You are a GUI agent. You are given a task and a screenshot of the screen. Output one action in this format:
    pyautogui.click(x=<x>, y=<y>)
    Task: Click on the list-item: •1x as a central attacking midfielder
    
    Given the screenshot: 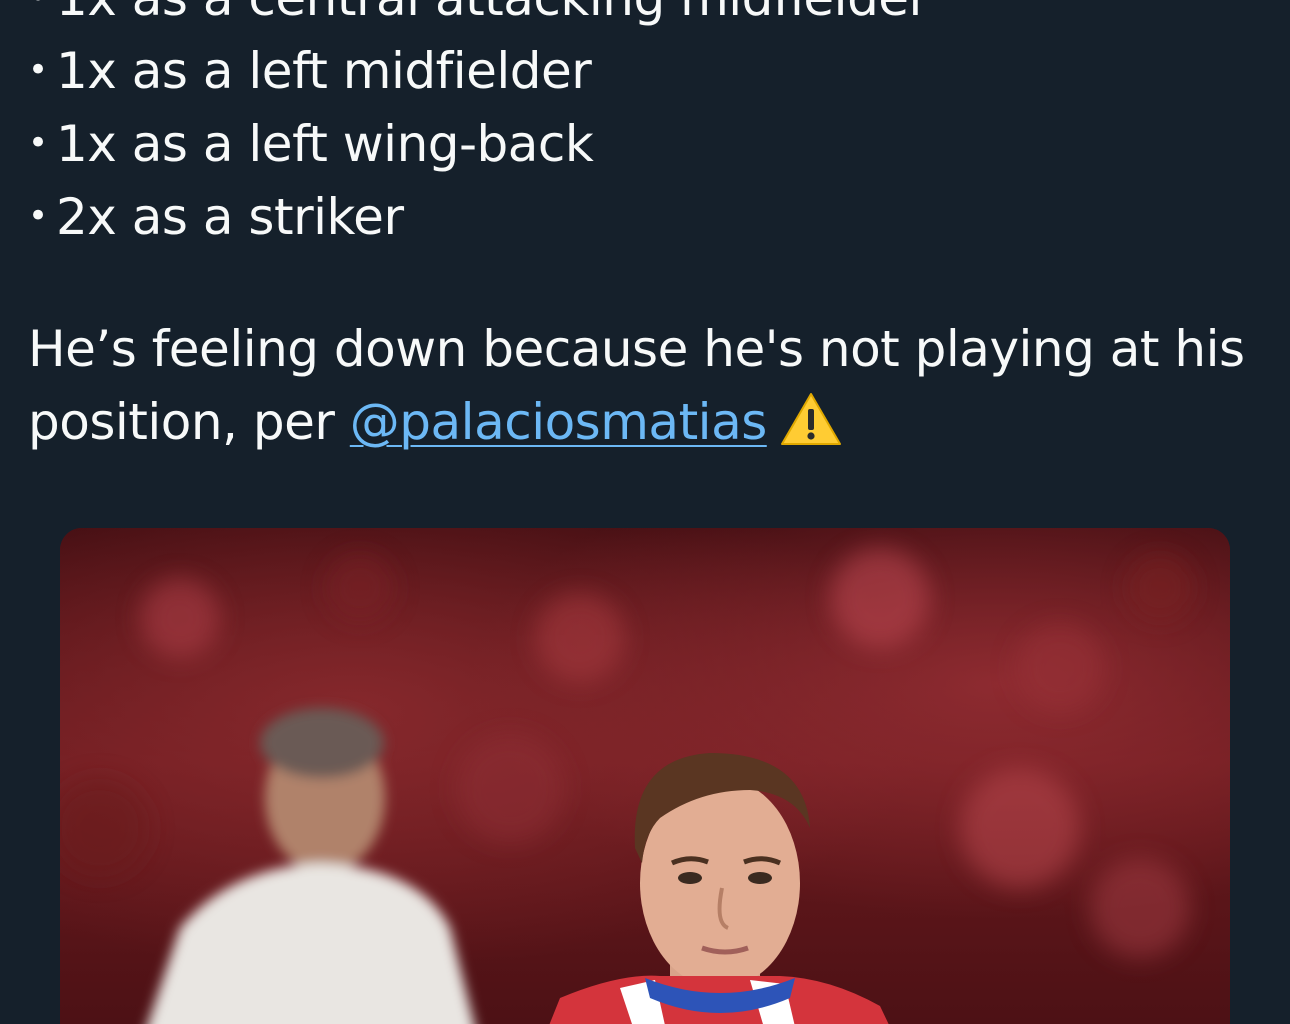 What is the action you would take?
    pyautogui.click(x=478, y=17)
    